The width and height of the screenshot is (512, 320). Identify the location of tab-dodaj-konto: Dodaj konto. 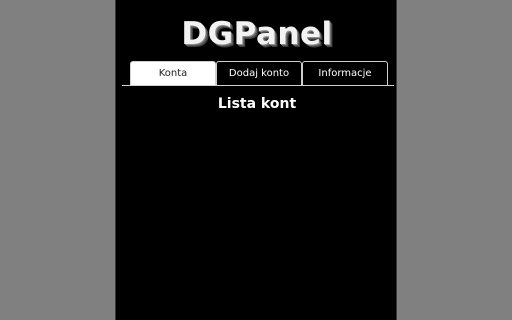
(259, 73).